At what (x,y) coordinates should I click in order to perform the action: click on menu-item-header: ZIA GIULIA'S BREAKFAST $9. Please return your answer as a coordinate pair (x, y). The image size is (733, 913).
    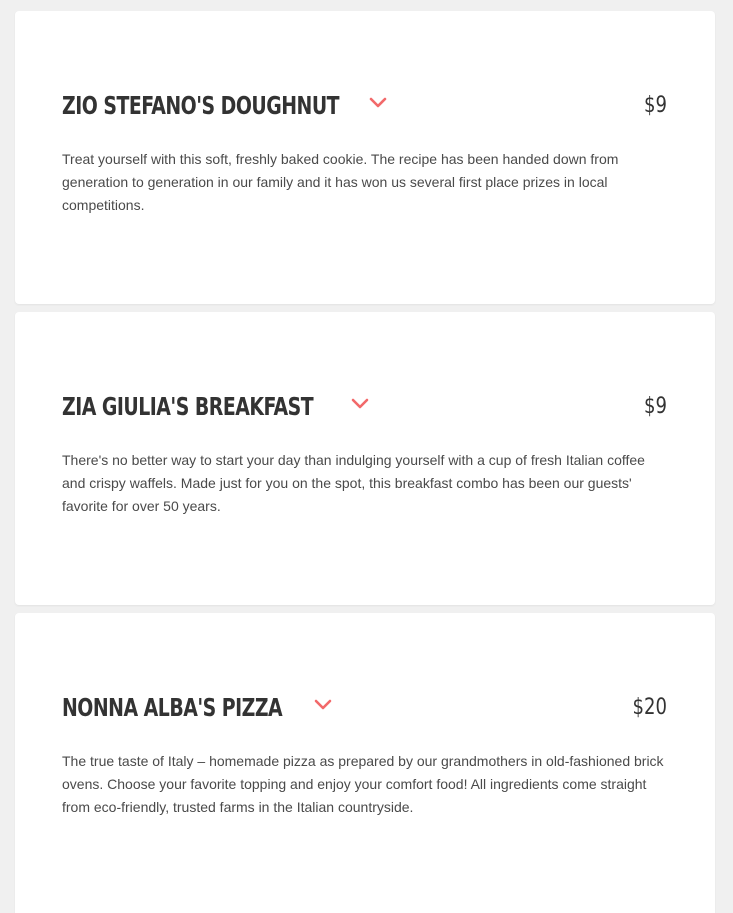
    Looking at the image, I should click on (364, 407).